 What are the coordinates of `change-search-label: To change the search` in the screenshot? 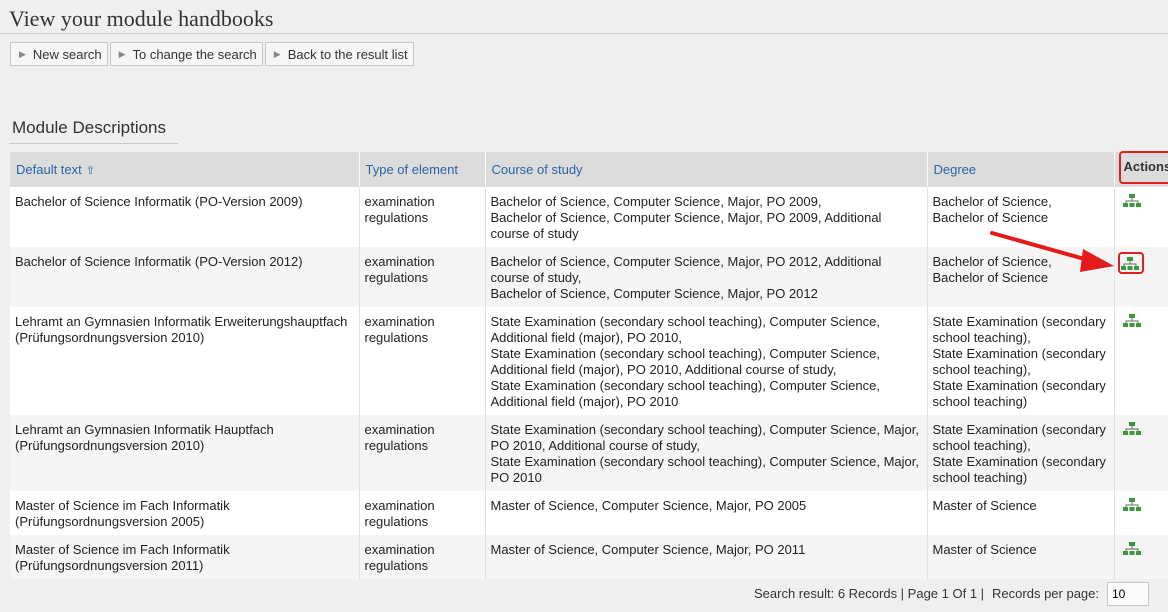 It's located at (194, 54).